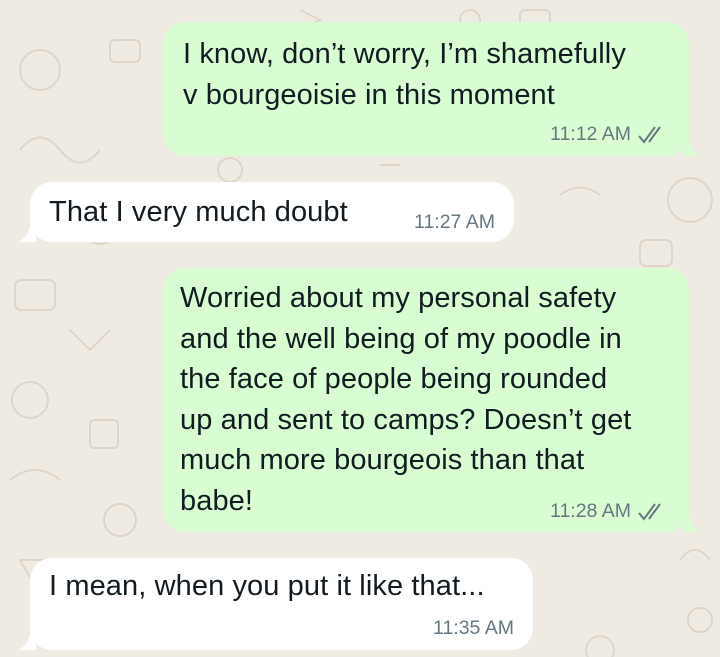 The width and height of the screenshot is (720, 657). Describe the element at coordinates (590, 511) in the screenshot. I see `message-timestamp: 11:28 AM` at that location.